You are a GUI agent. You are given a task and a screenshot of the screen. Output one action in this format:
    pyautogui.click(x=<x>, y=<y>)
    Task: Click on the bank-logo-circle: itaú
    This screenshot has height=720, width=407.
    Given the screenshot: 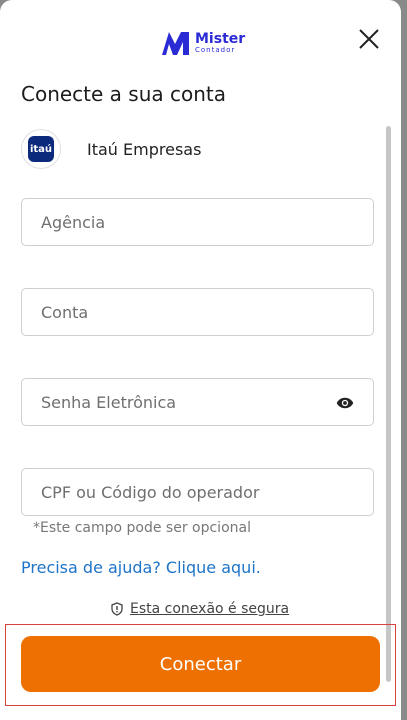 What is the action you would take?
    pyautogui.click(x=41, y=149)
    